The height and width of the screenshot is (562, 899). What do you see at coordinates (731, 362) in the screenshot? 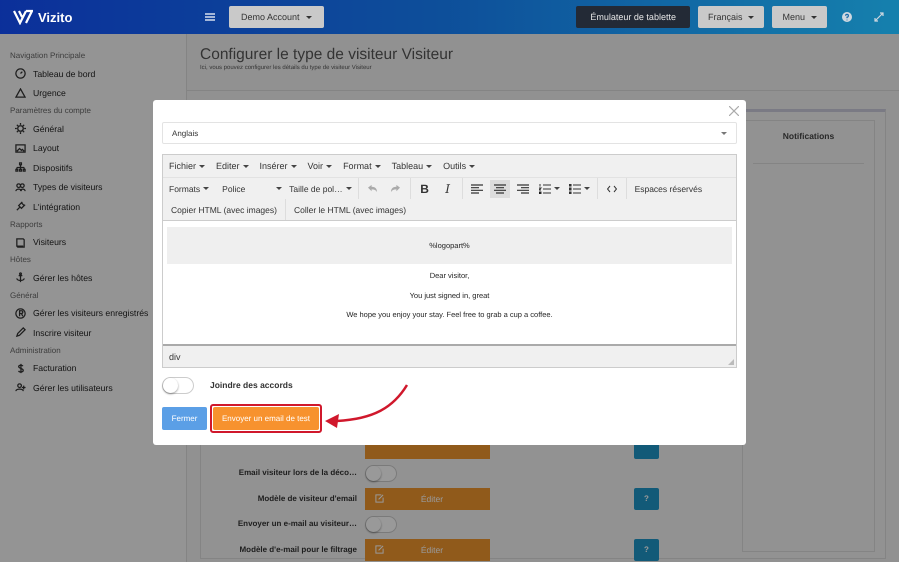
I see `resize-handle-icon` at bounding box center [731, 362].